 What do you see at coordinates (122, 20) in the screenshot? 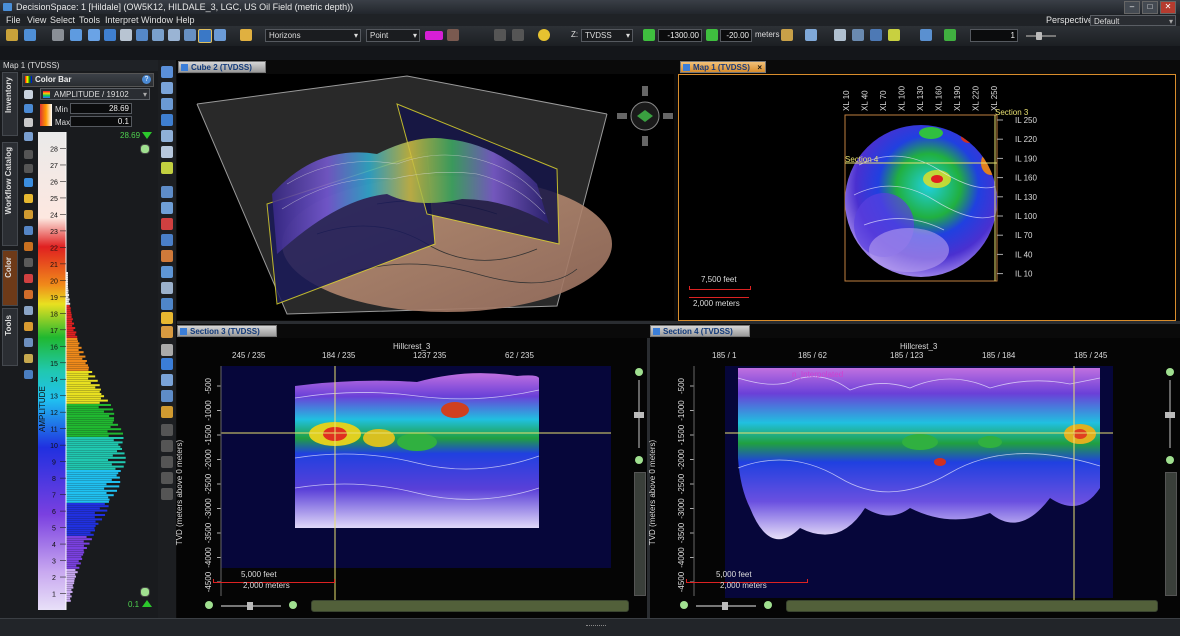
I see `menu-interpret: Interpret` at bounding box center [122, 20].